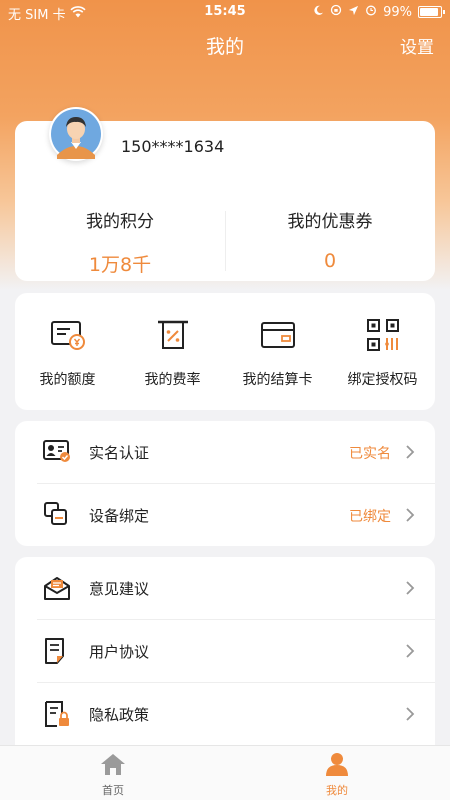 The image size is (450, 800). What do you see at coordinates (119, 453) in the screenshot?
I see `list-item-label: 实名认证` at bounding box center [119, 453].